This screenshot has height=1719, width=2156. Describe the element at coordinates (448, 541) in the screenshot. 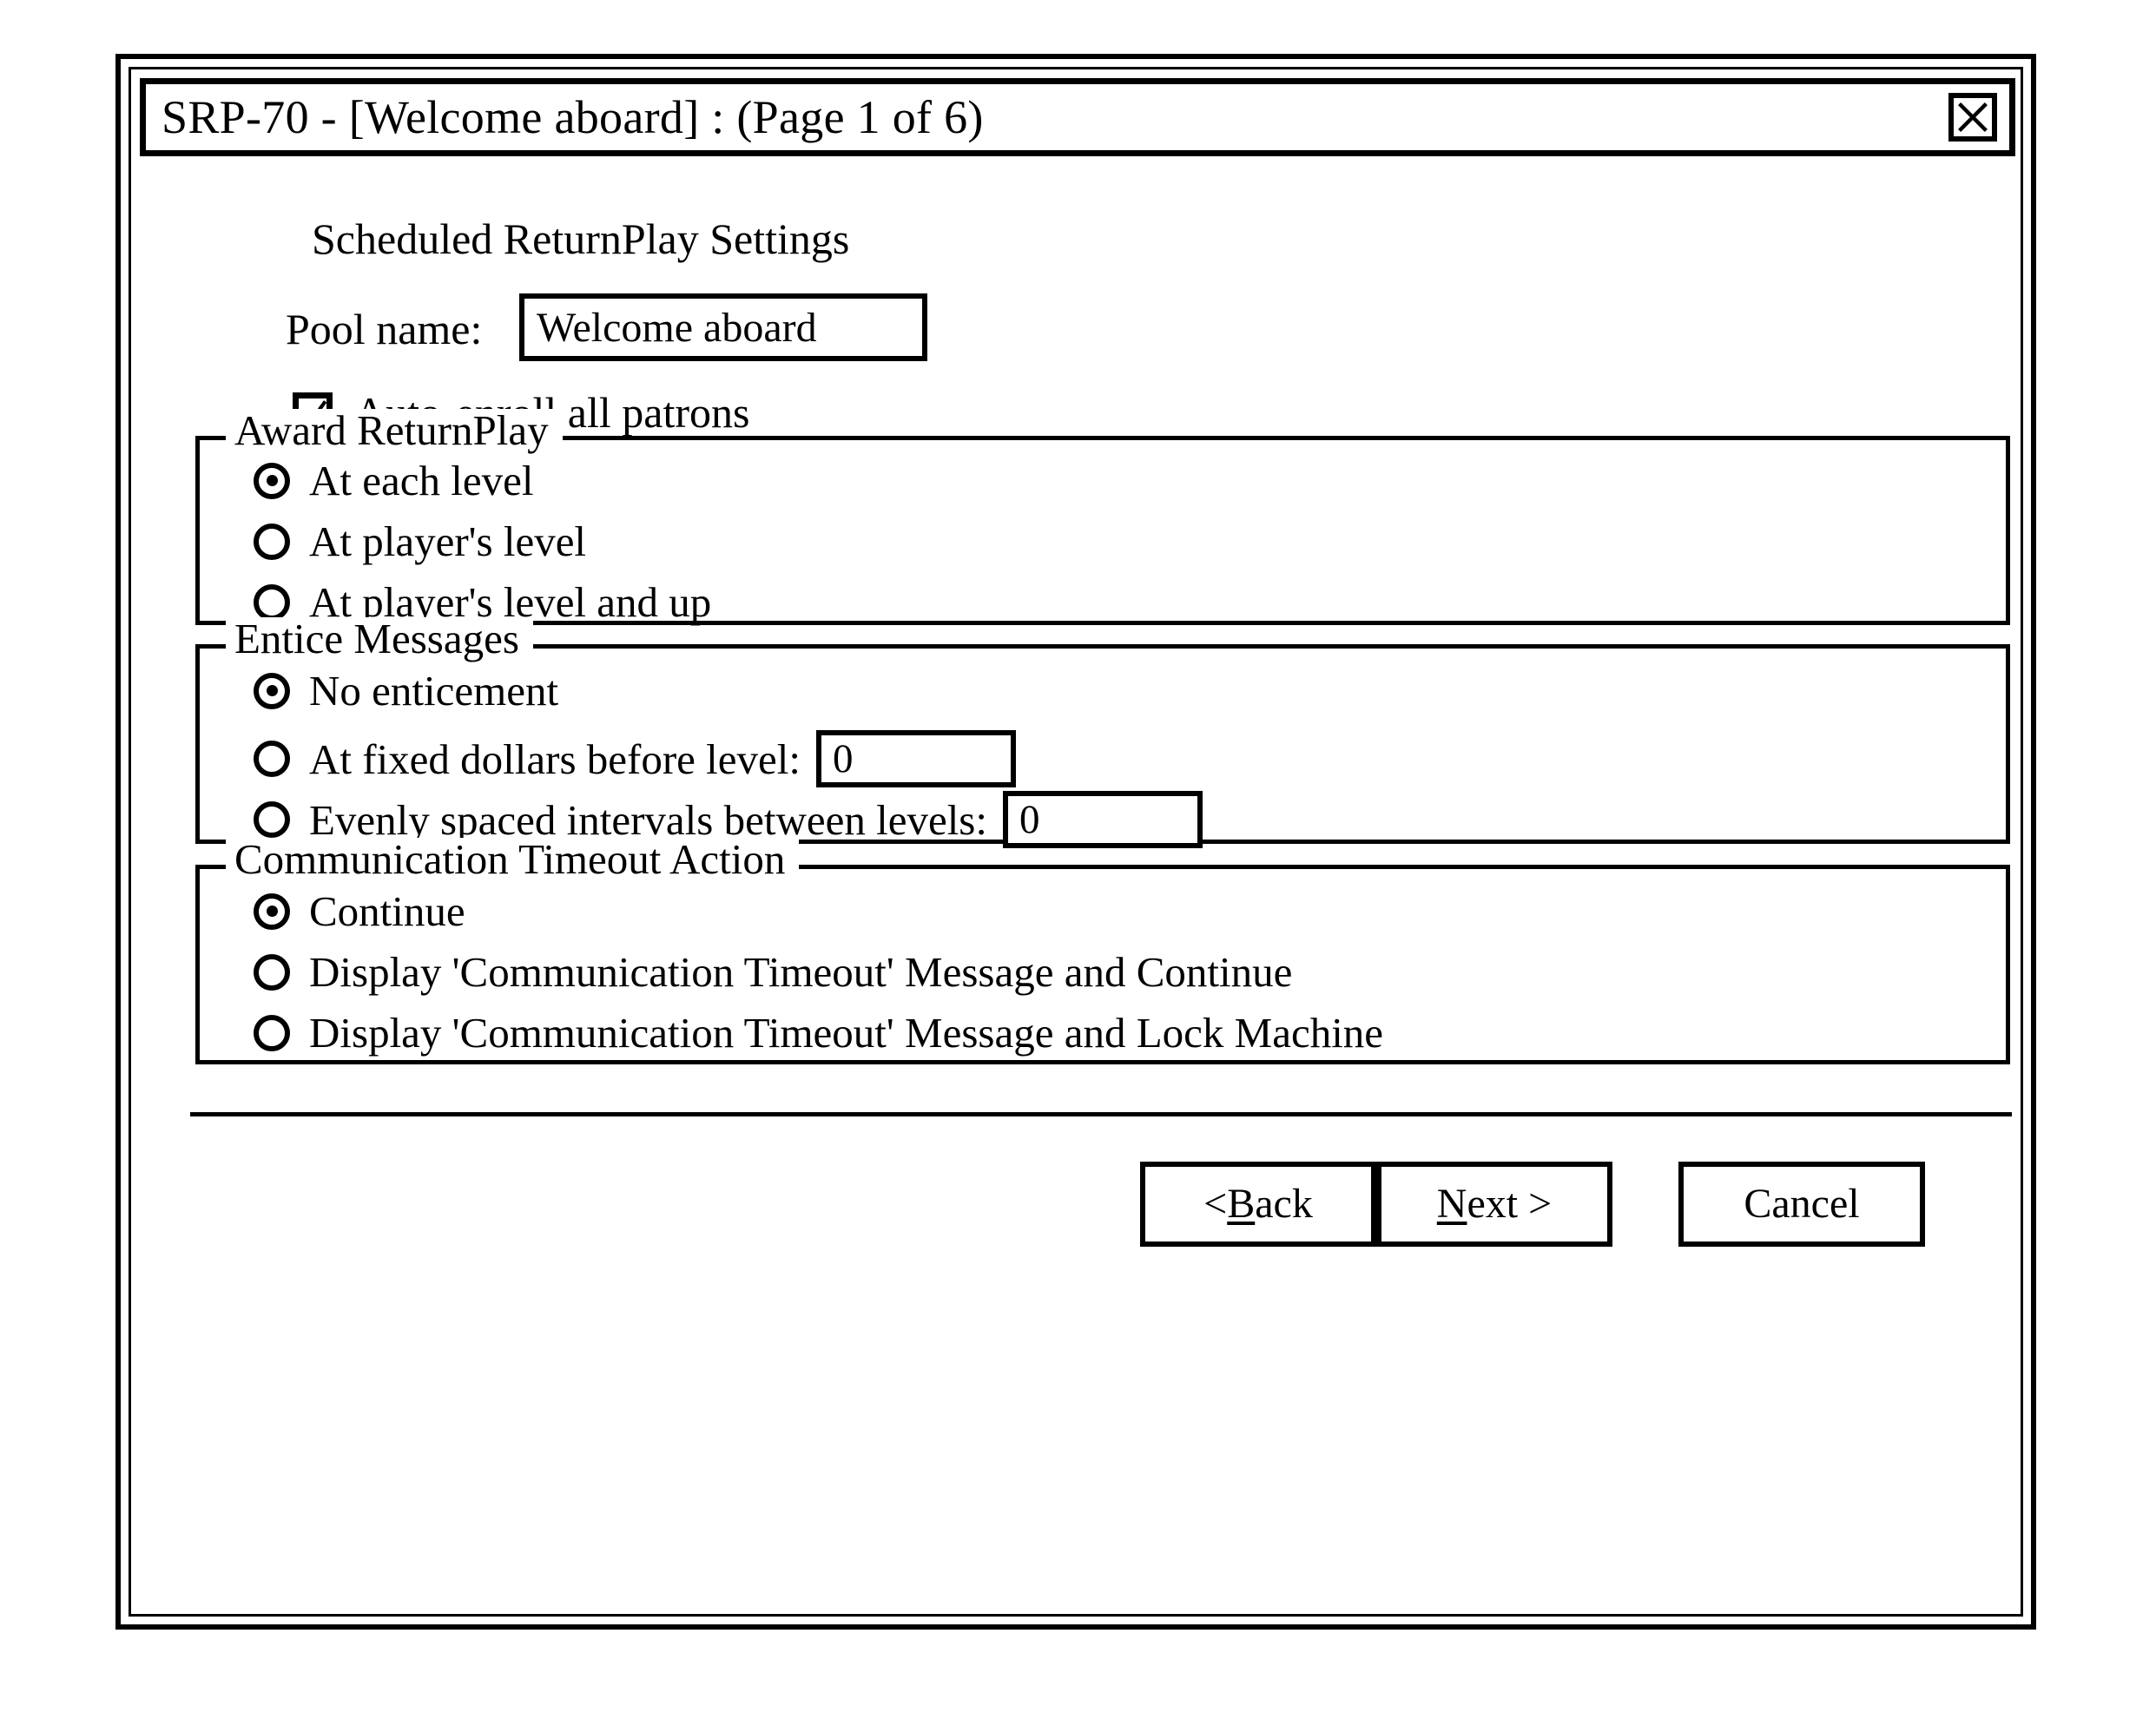

I see `radio-label-at-players-level: At player's level` at that location.